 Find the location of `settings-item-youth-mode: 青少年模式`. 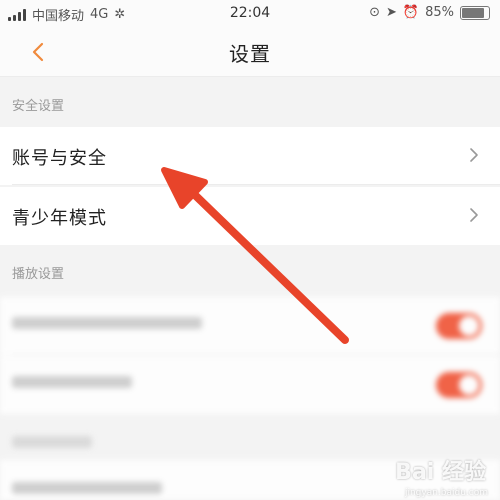

settings-item-youth-mode: 青少年模式 is located at coordinates (250, 216).